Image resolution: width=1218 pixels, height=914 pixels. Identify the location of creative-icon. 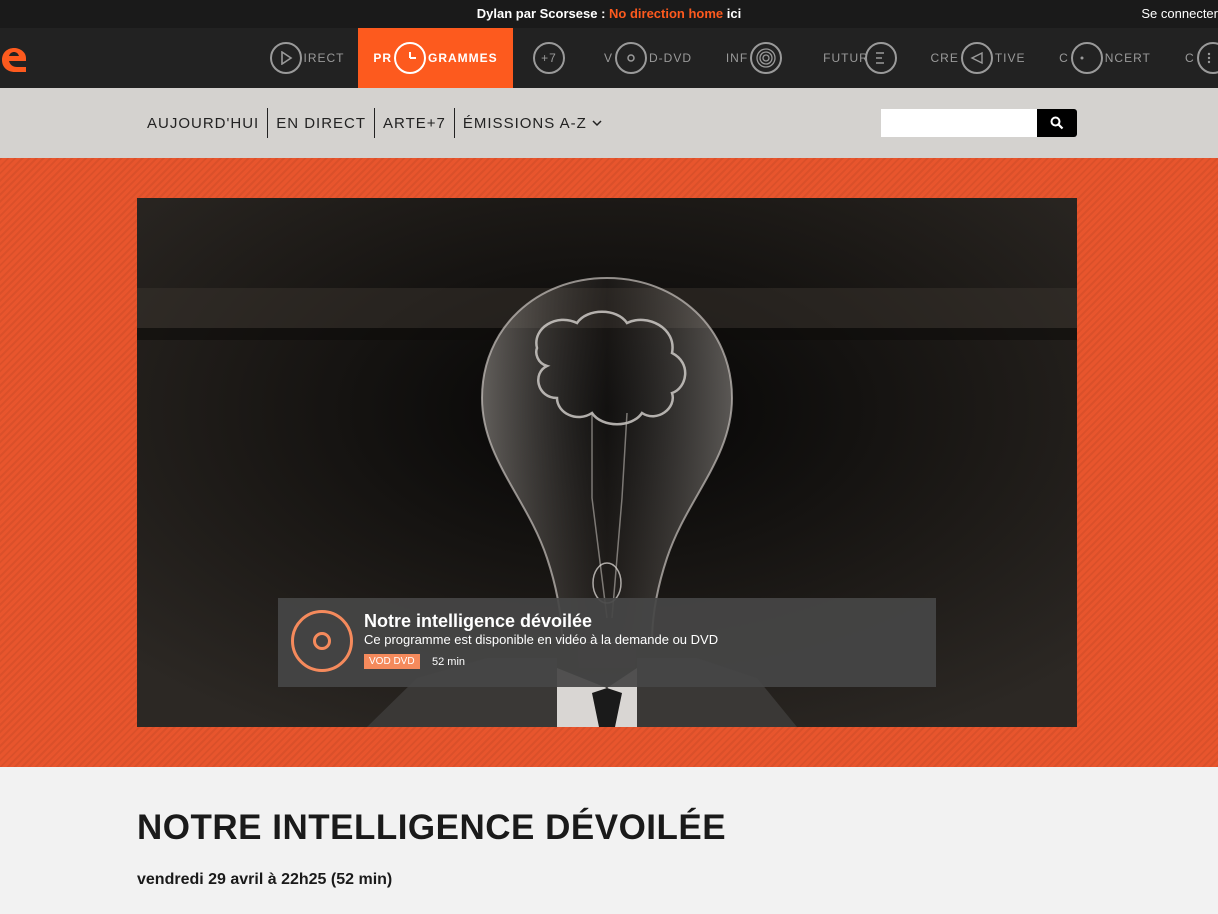
(976, 58).